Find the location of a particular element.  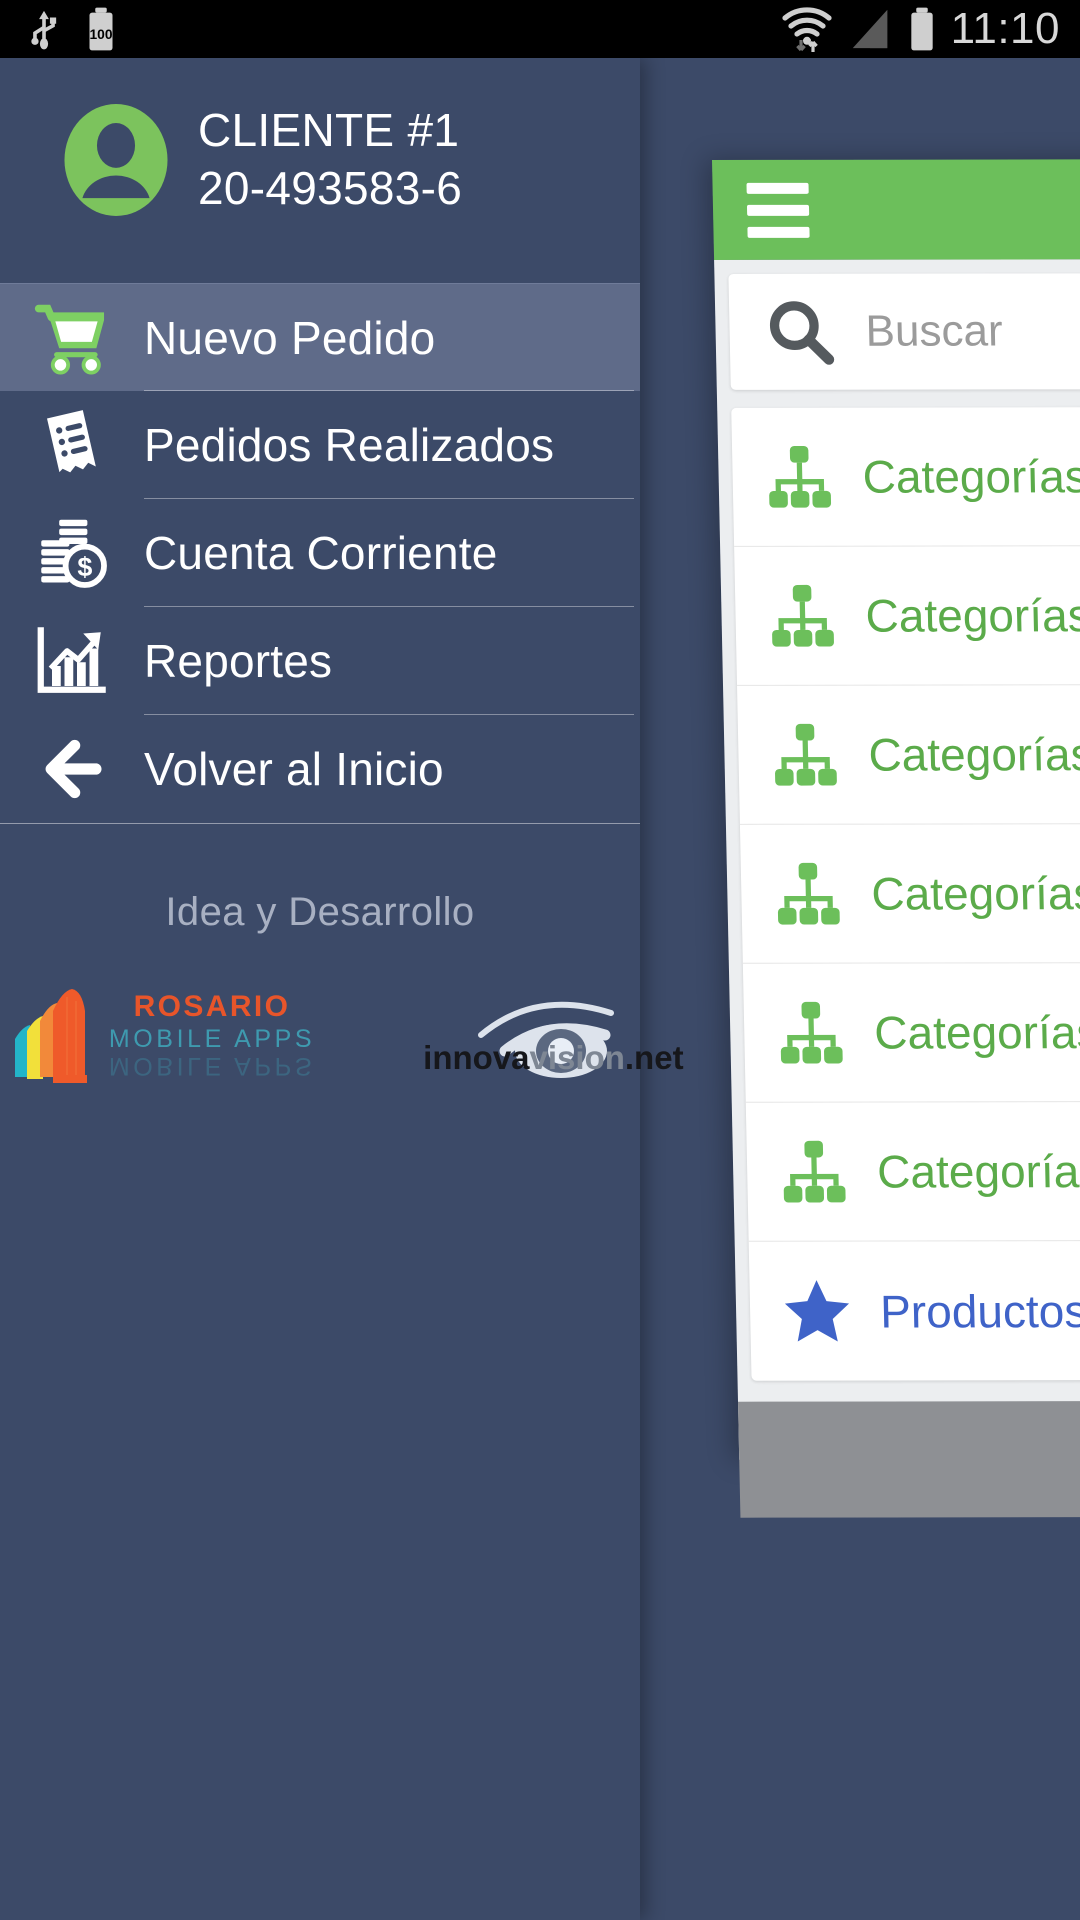

innova-part2: vision is located at coordinates (577, 1057).